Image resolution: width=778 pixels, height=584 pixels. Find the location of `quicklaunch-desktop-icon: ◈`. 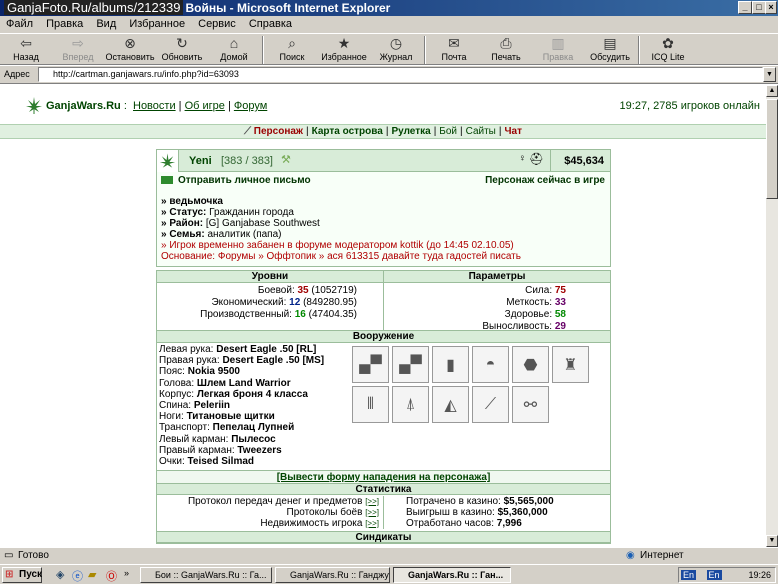

quicklaunch-desktop-icon: ◈ is located at coordinates (60, 574).